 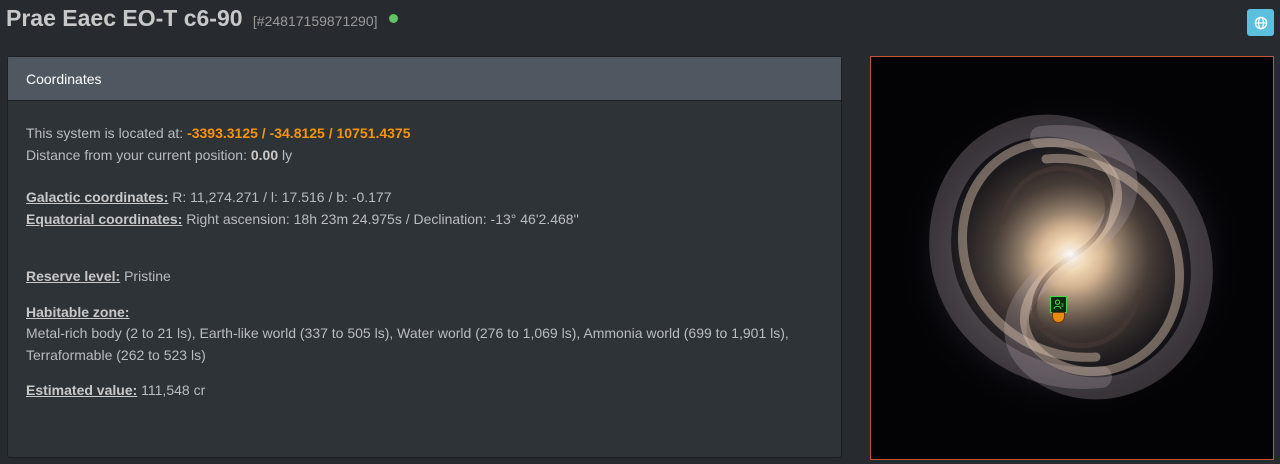 What do you see at coordinates (104, 219) in the screenshot?
I see `equatorial-label: Equatorial coordinates:` at bounding box center [104, 219].